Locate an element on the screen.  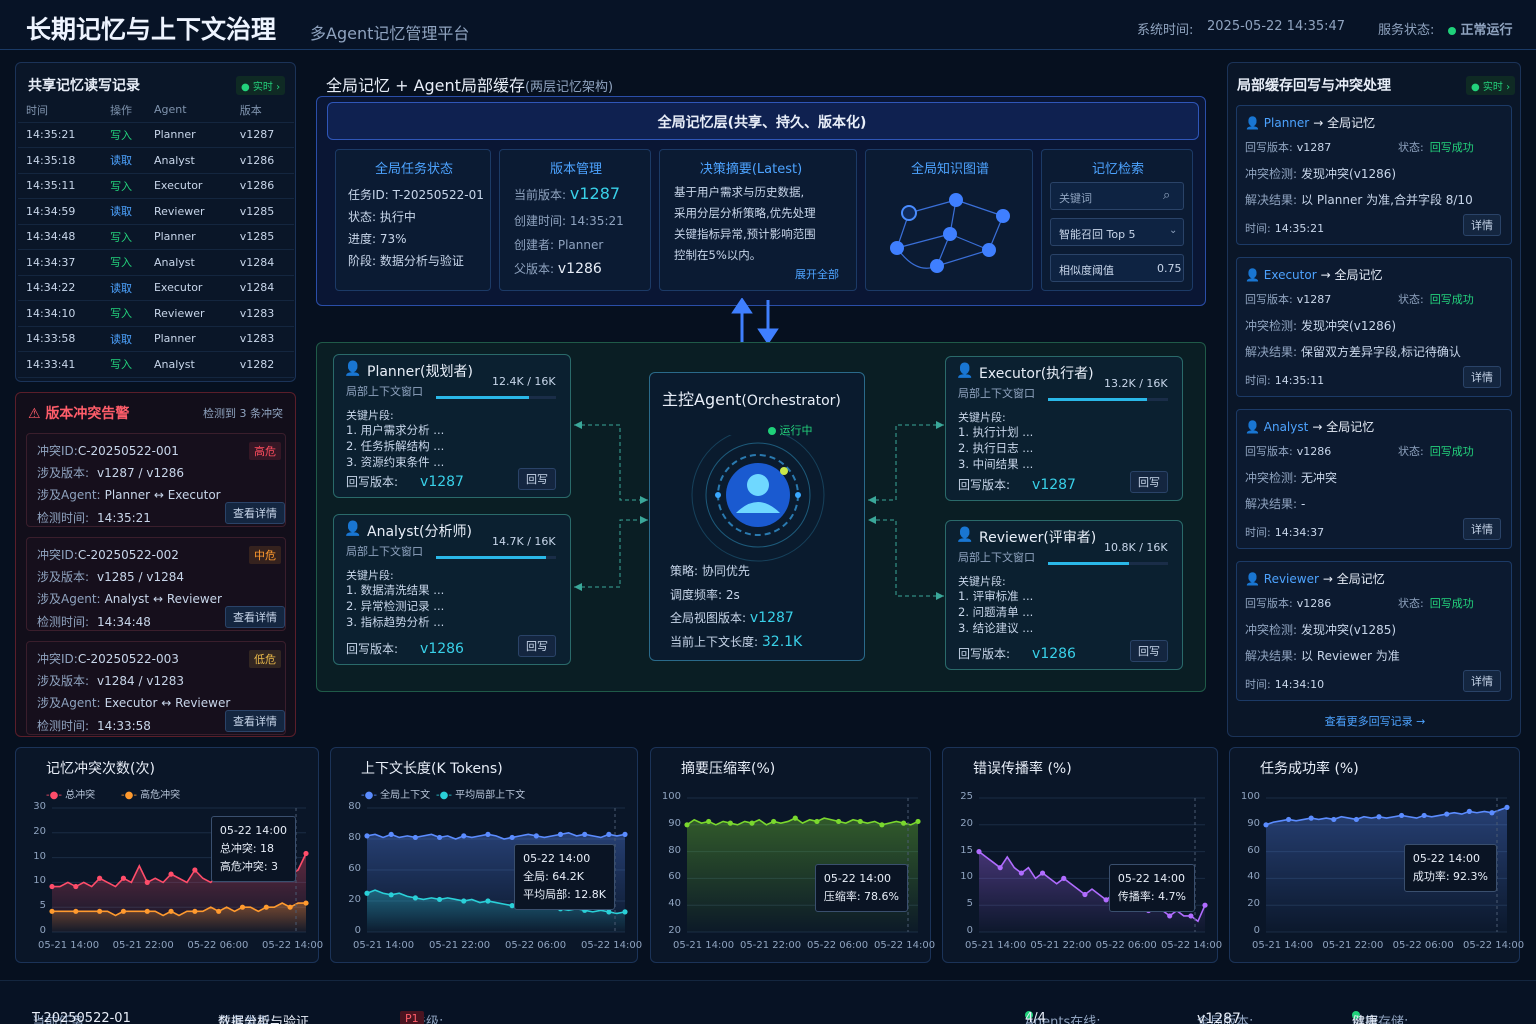
table-row: 14:33:58 读取 Planner v1283 is located at coordinates (156, 339).